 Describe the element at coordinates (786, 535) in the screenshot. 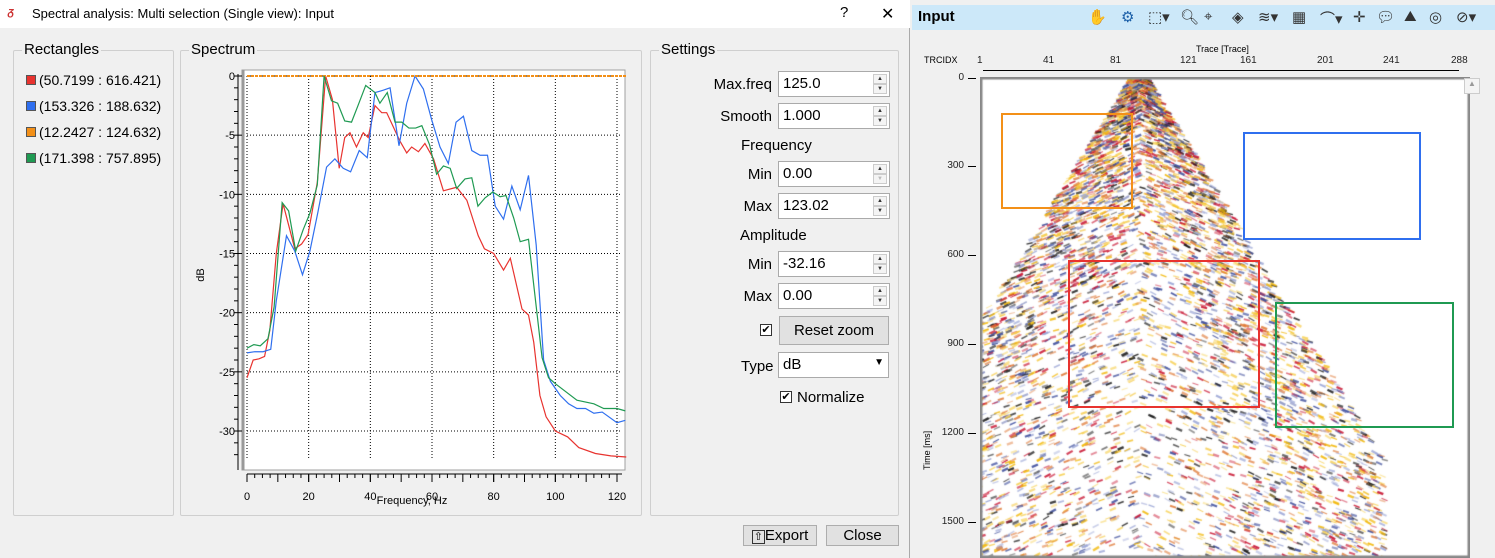

I see `export-label: Export` at that location.